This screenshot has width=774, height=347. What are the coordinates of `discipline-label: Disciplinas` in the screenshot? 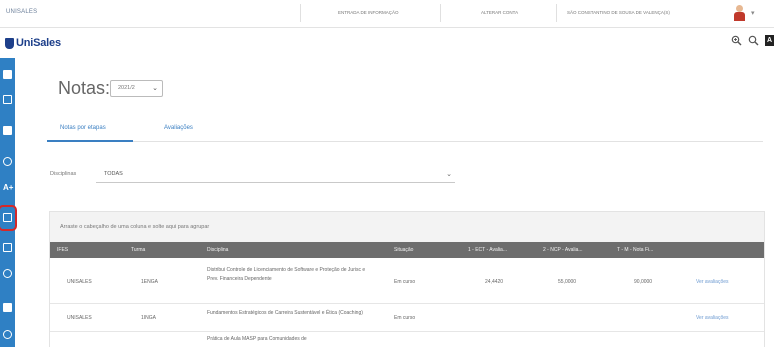 It's located at (63, 174).